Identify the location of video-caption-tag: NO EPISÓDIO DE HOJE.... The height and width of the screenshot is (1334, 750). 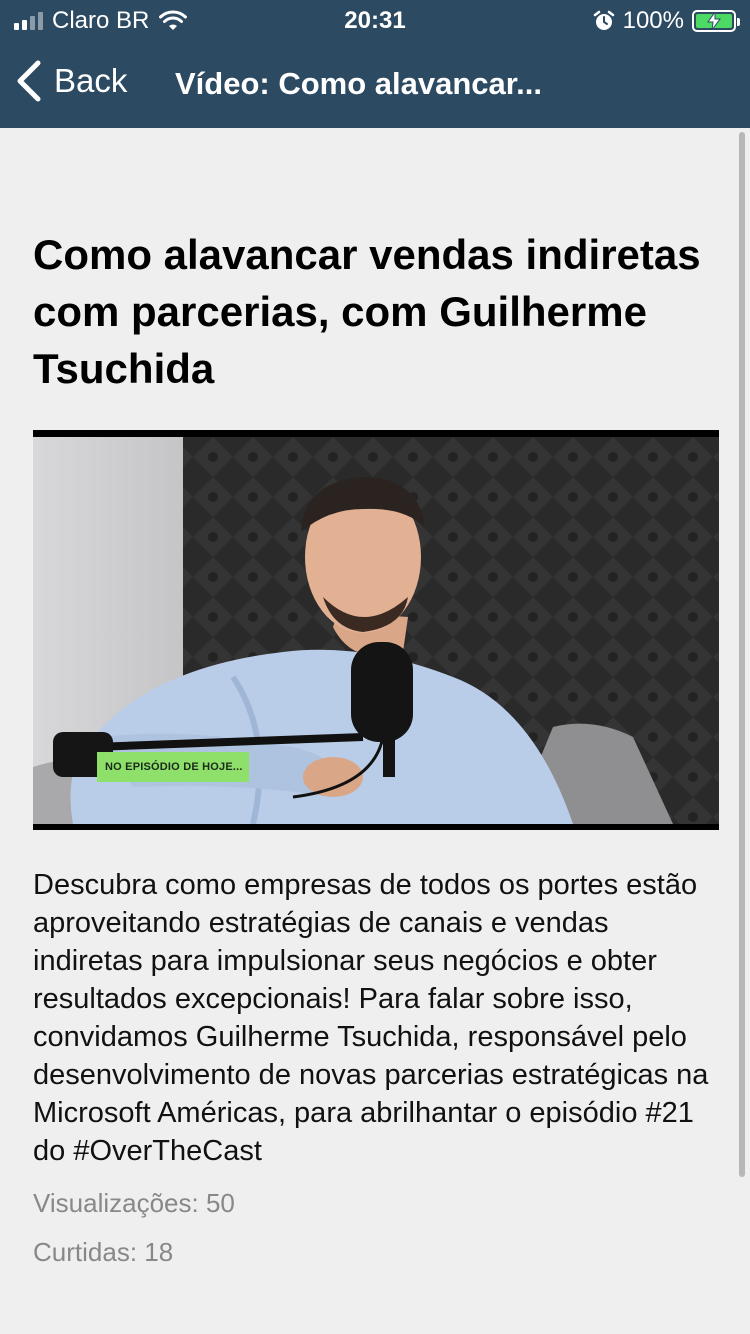
(173, 767).